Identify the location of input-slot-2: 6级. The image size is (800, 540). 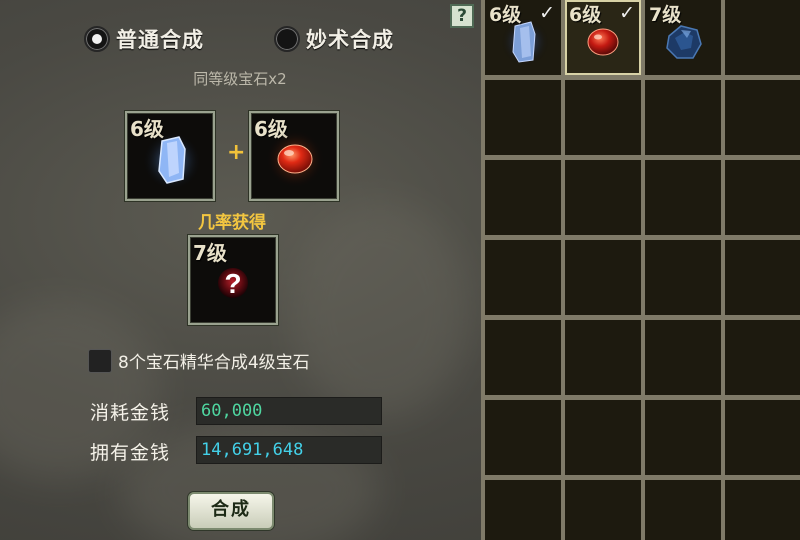
(294, 156).